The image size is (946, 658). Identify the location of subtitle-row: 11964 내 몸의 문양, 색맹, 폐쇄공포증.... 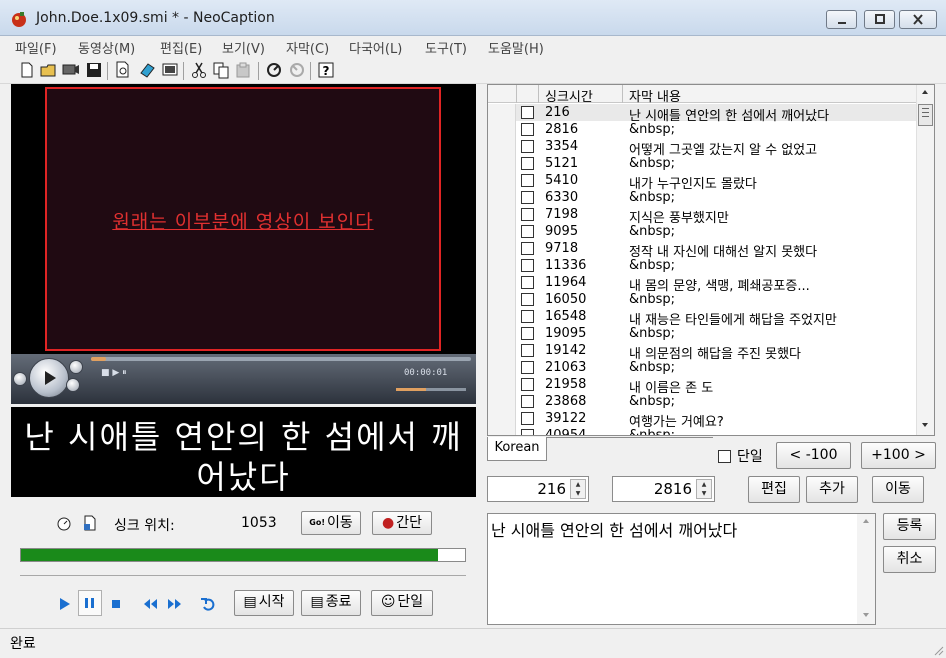
(702, 284).